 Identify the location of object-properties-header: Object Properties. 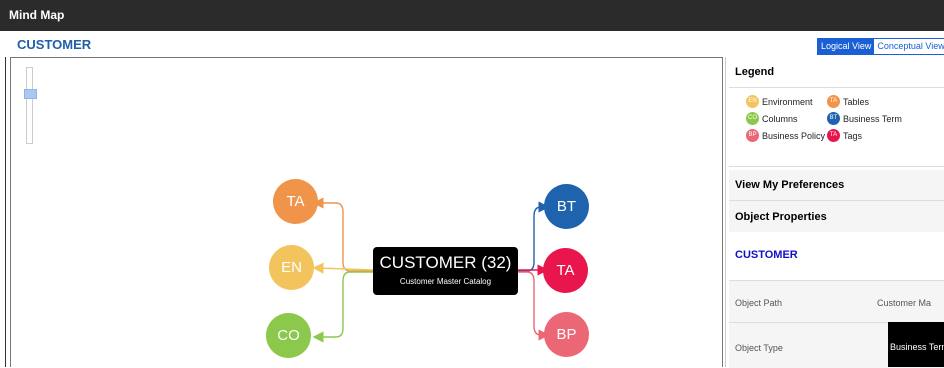
(836, 217).